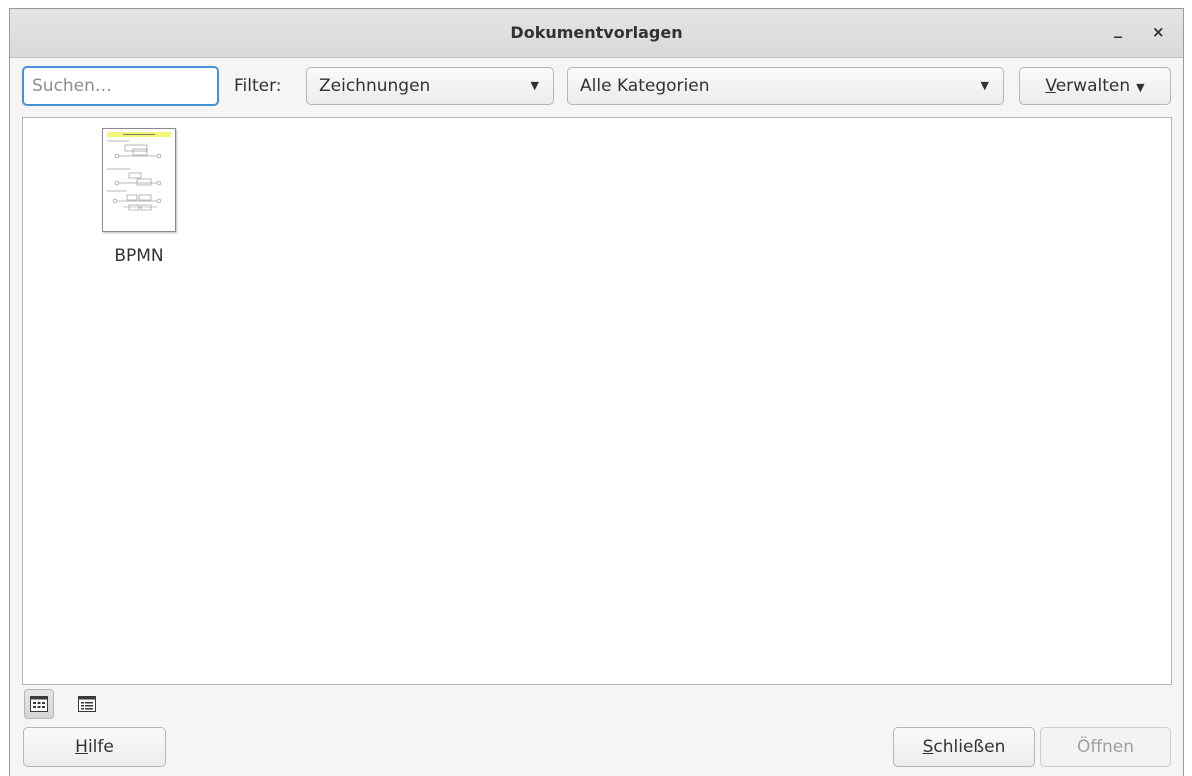  What do you see at coordinates (785, 86) in the screenshot?
I see `category-dropdown: Alle Kategorien ▼` at bounding box center [785, 86].